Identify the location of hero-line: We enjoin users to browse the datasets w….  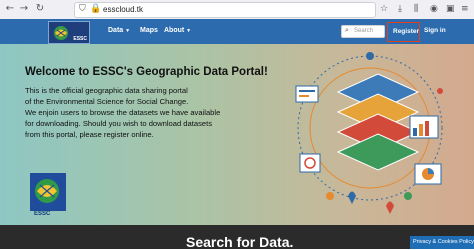
(123, 112).